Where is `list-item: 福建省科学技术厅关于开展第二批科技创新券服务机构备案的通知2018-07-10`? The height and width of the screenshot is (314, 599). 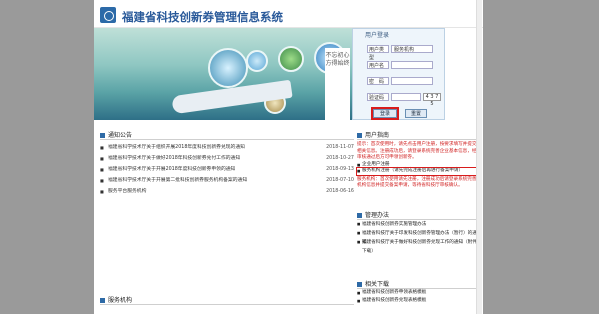 list-item: 福建省科学技术厅关于开展第二批科技创新券服务机构备案的通知2018-07-10 is located at coordinates (227, 180).